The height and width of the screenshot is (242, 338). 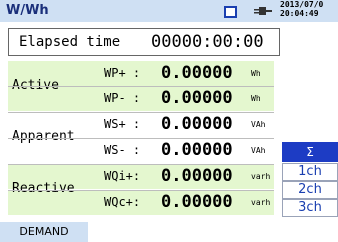 I want to click on power-plug-icon, so click(x=263, y=11).